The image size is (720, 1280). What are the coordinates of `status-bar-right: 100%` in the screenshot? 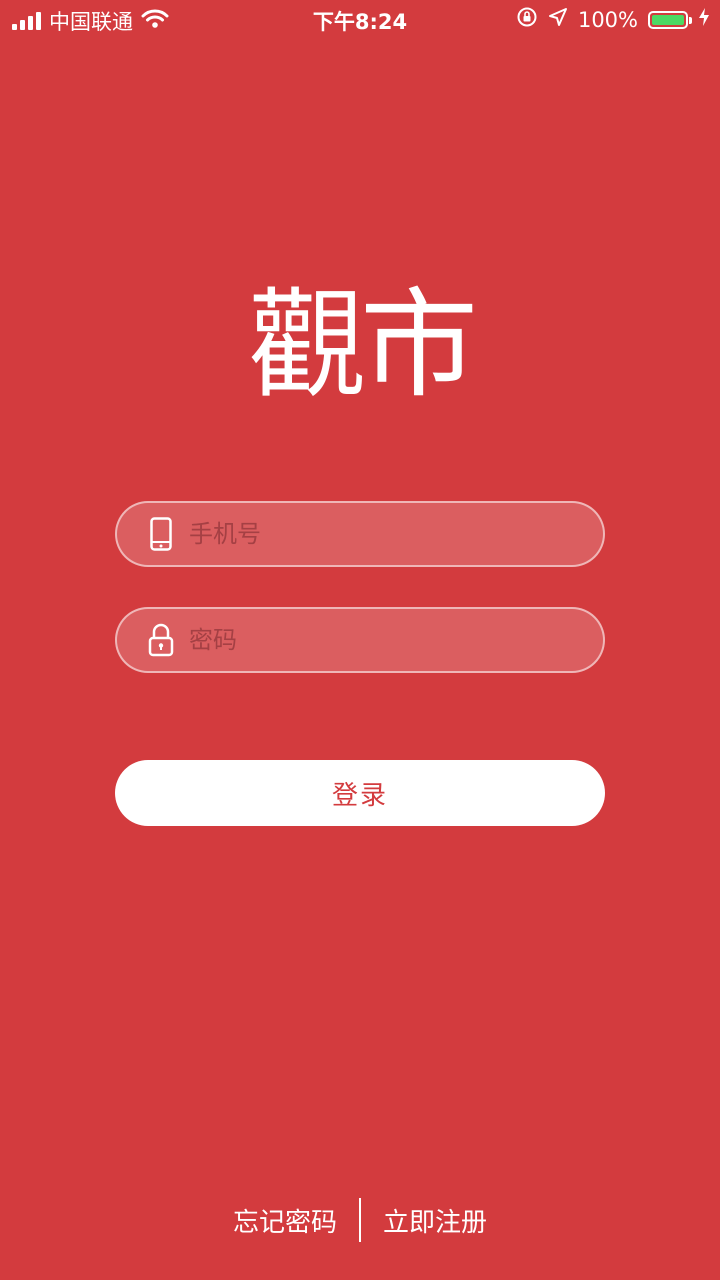 It's located at (613, 19).